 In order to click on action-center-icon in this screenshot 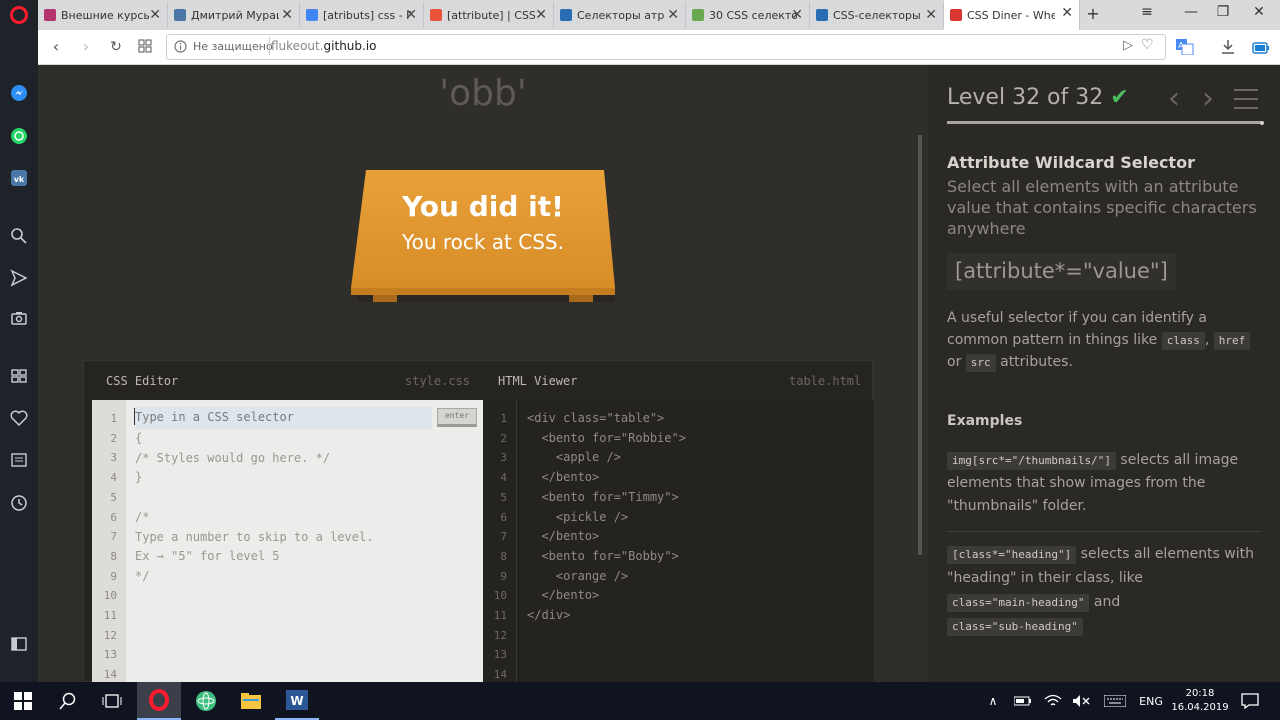, I will do `click(1250, 701)`.